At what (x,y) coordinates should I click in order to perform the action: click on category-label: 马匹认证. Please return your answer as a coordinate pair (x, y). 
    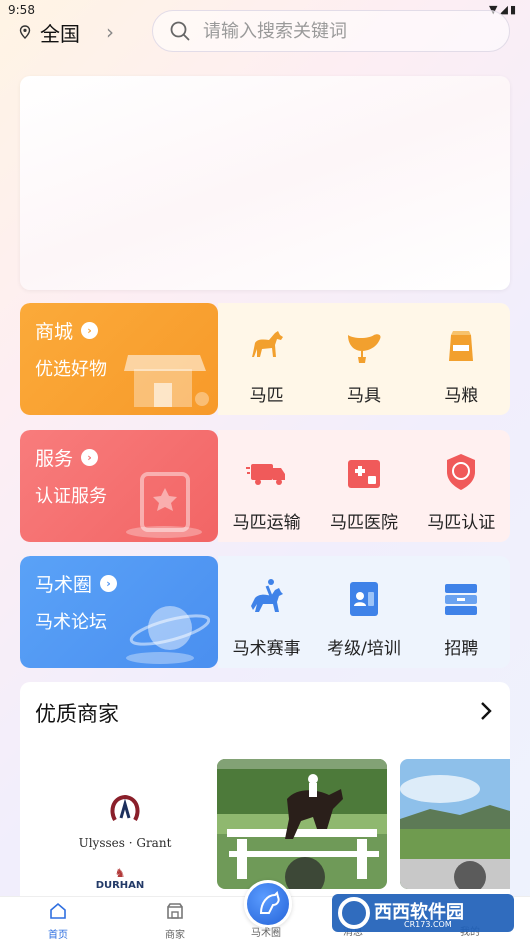
    Looking at the image, I should click on (461, 523).